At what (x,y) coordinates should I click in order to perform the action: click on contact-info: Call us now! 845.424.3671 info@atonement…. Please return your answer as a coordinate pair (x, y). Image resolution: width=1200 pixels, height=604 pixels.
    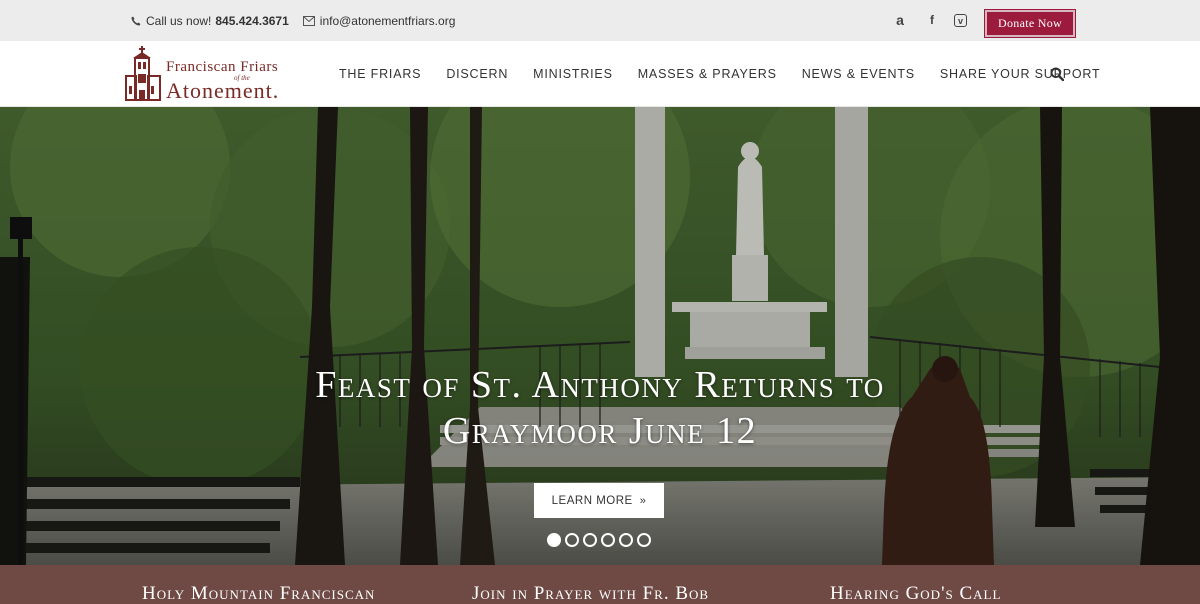
    Looking at the image, I should click on (300, 20).